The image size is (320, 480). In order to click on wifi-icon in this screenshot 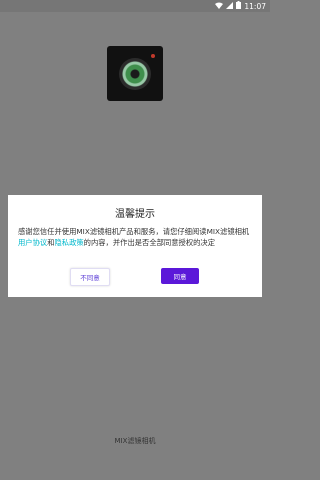, I will do `click(219, 6)`.